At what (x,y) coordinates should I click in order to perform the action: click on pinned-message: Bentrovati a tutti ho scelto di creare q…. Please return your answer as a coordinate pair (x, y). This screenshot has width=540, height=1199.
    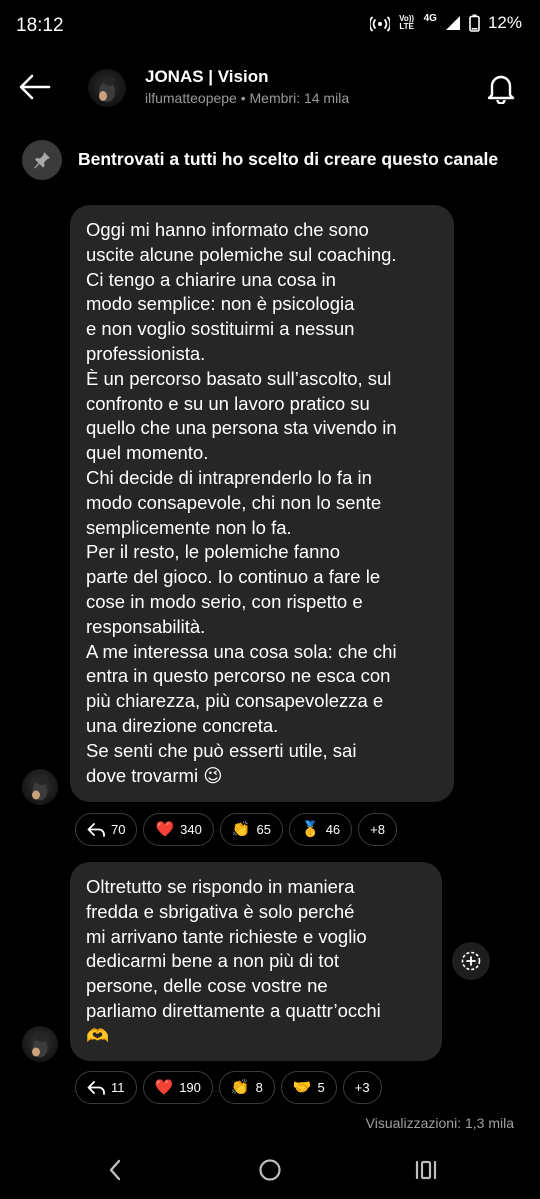
    Looking at the image, I should click on (270, 160).